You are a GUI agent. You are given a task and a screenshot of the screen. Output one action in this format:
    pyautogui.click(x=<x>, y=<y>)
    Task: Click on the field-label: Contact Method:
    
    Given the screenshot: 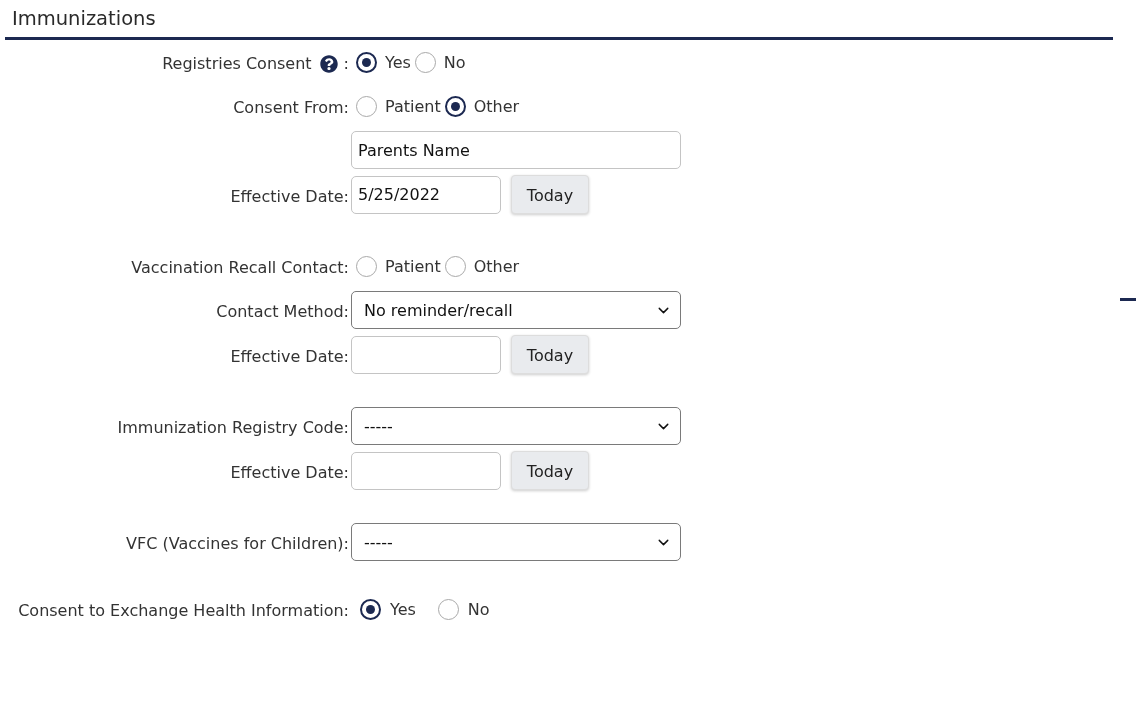 What is the action you would take?
    pyautogui.click(x=282, y=311)
    